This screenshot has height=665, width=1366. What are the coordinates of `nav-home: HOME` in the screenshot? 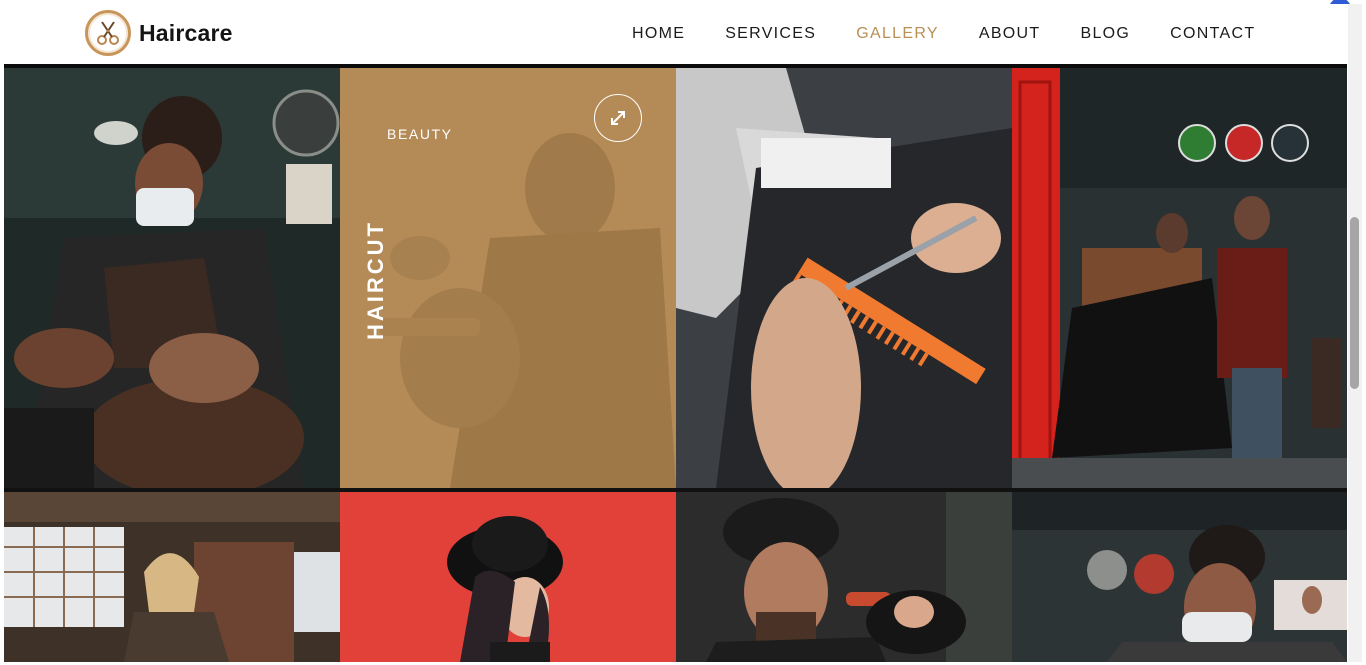 It's located at (658, 34).